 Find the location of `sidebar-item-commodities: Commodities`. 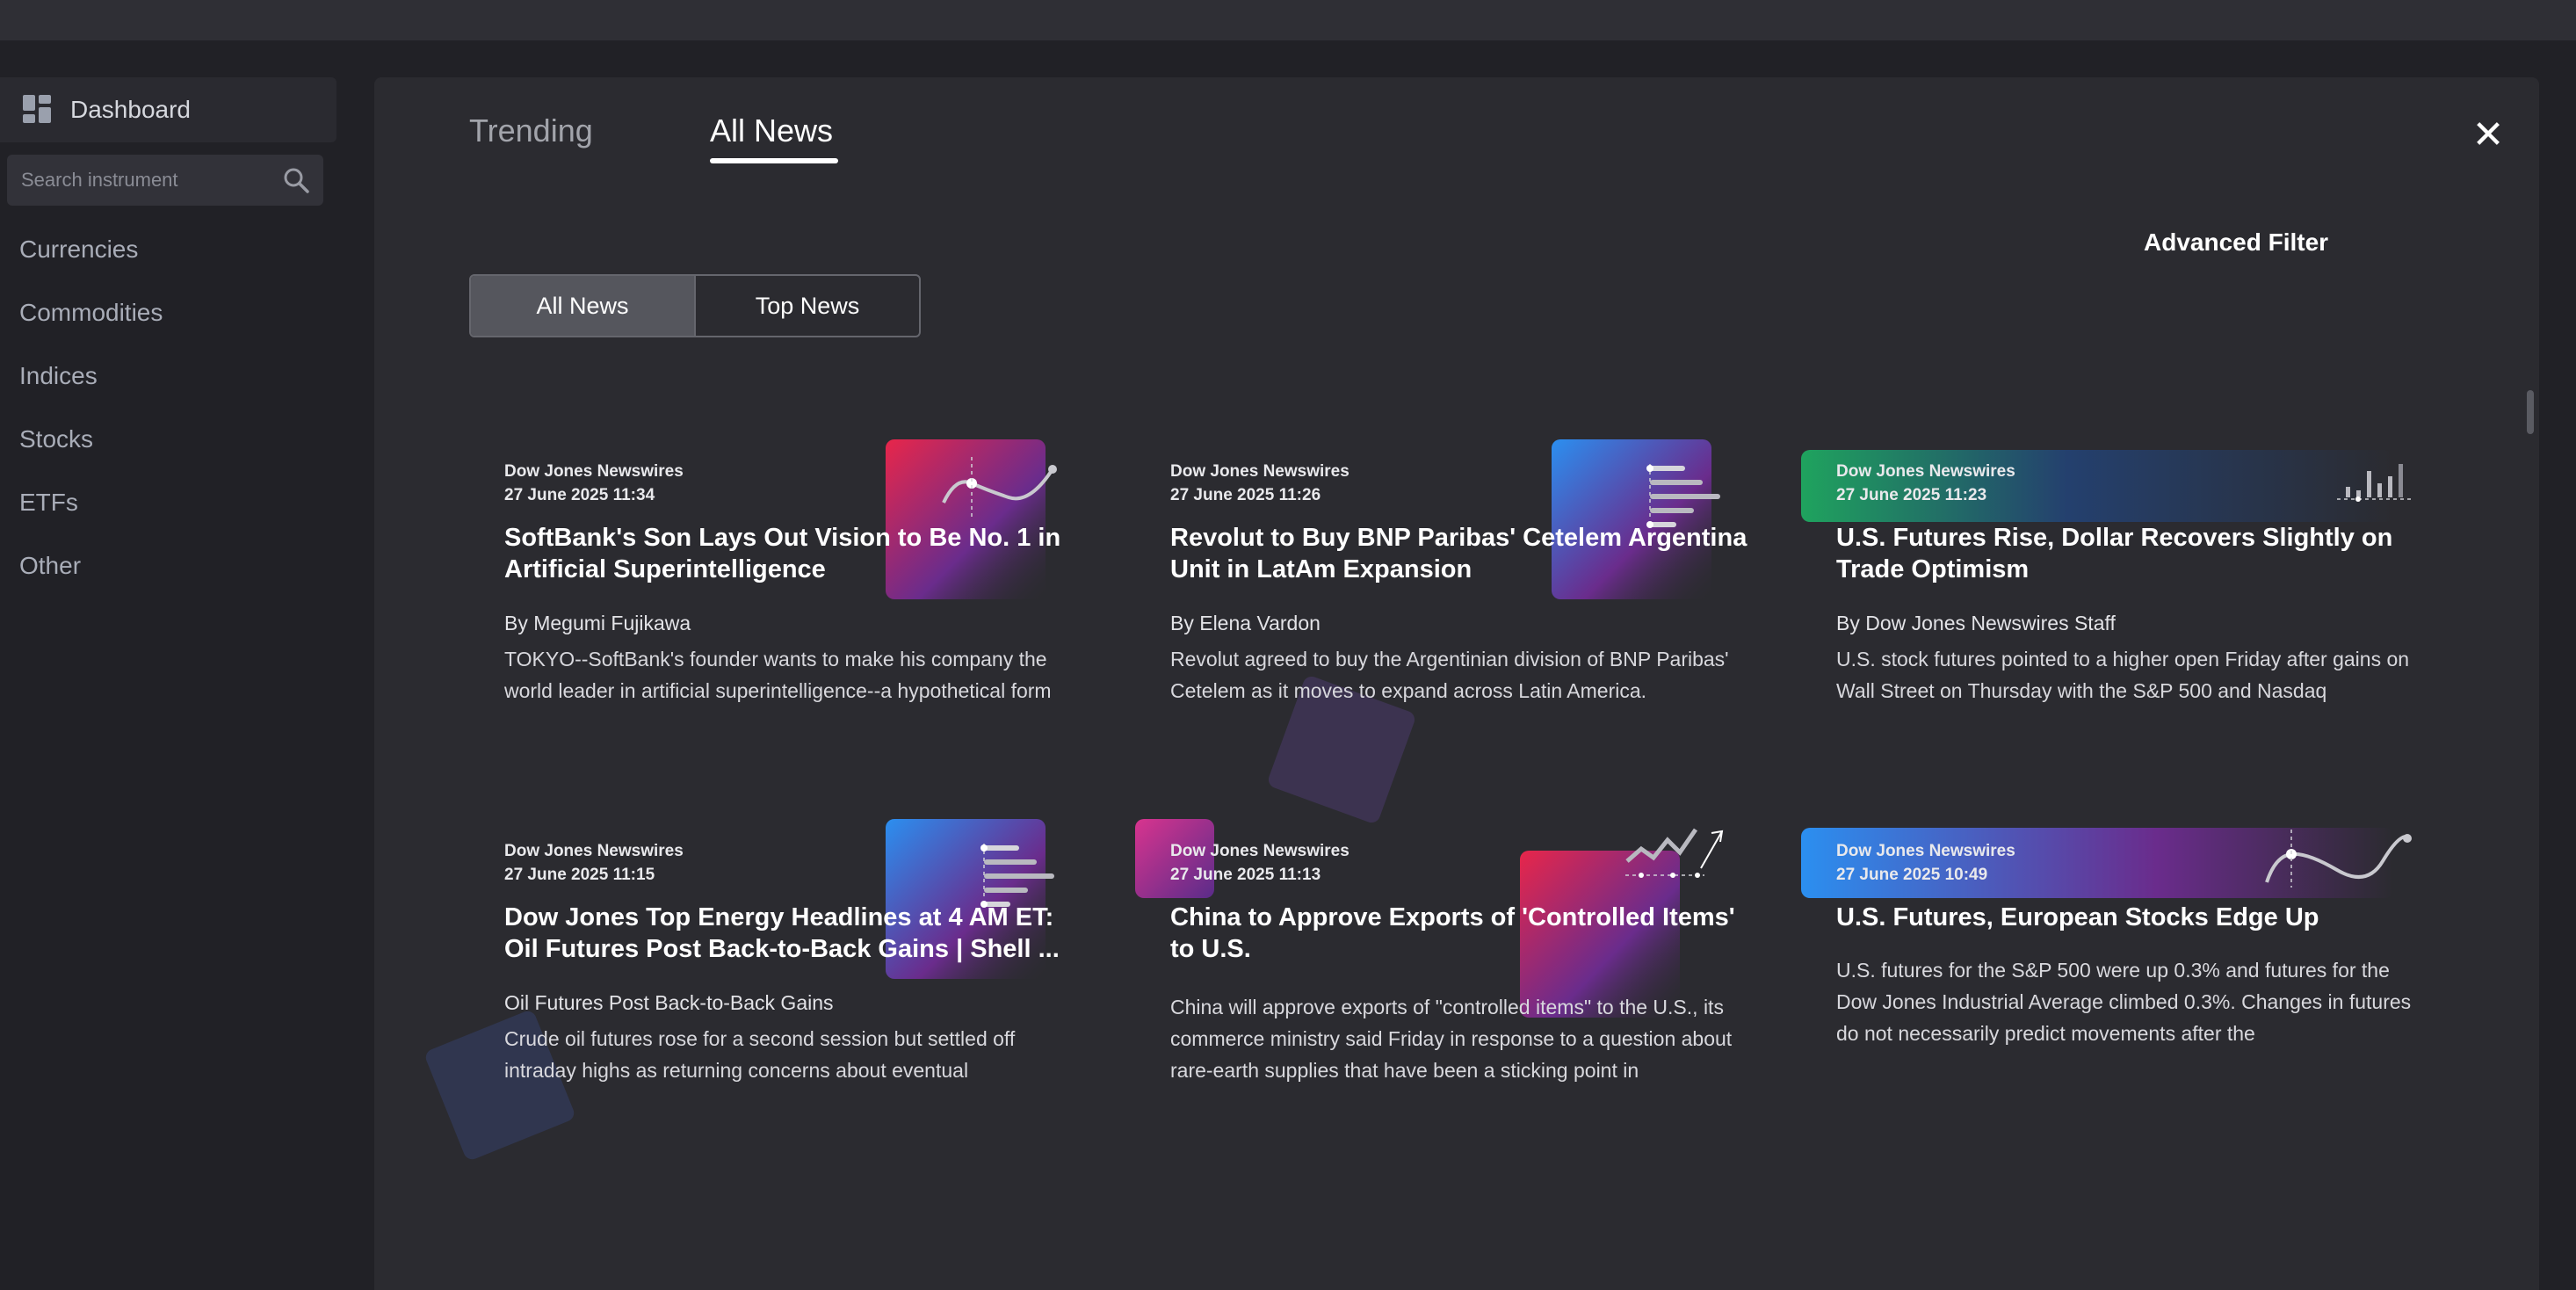

sidebar-item-commodities: Commodities is located at coordinates (91, 313).